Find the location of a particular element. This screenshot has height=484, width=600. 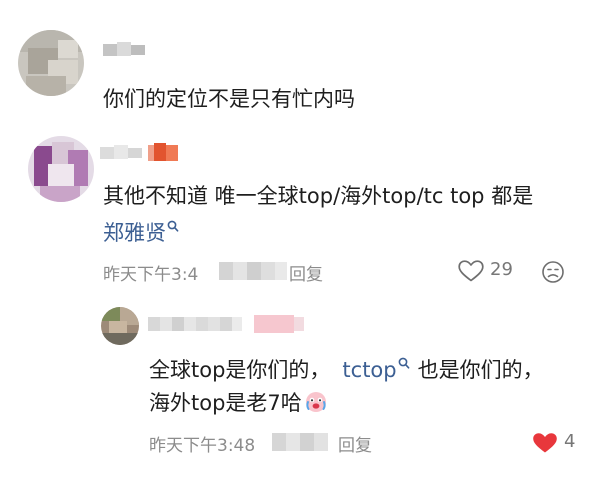

comment-text-line2: 郑雅贤 is located at coordinates (141, 231).